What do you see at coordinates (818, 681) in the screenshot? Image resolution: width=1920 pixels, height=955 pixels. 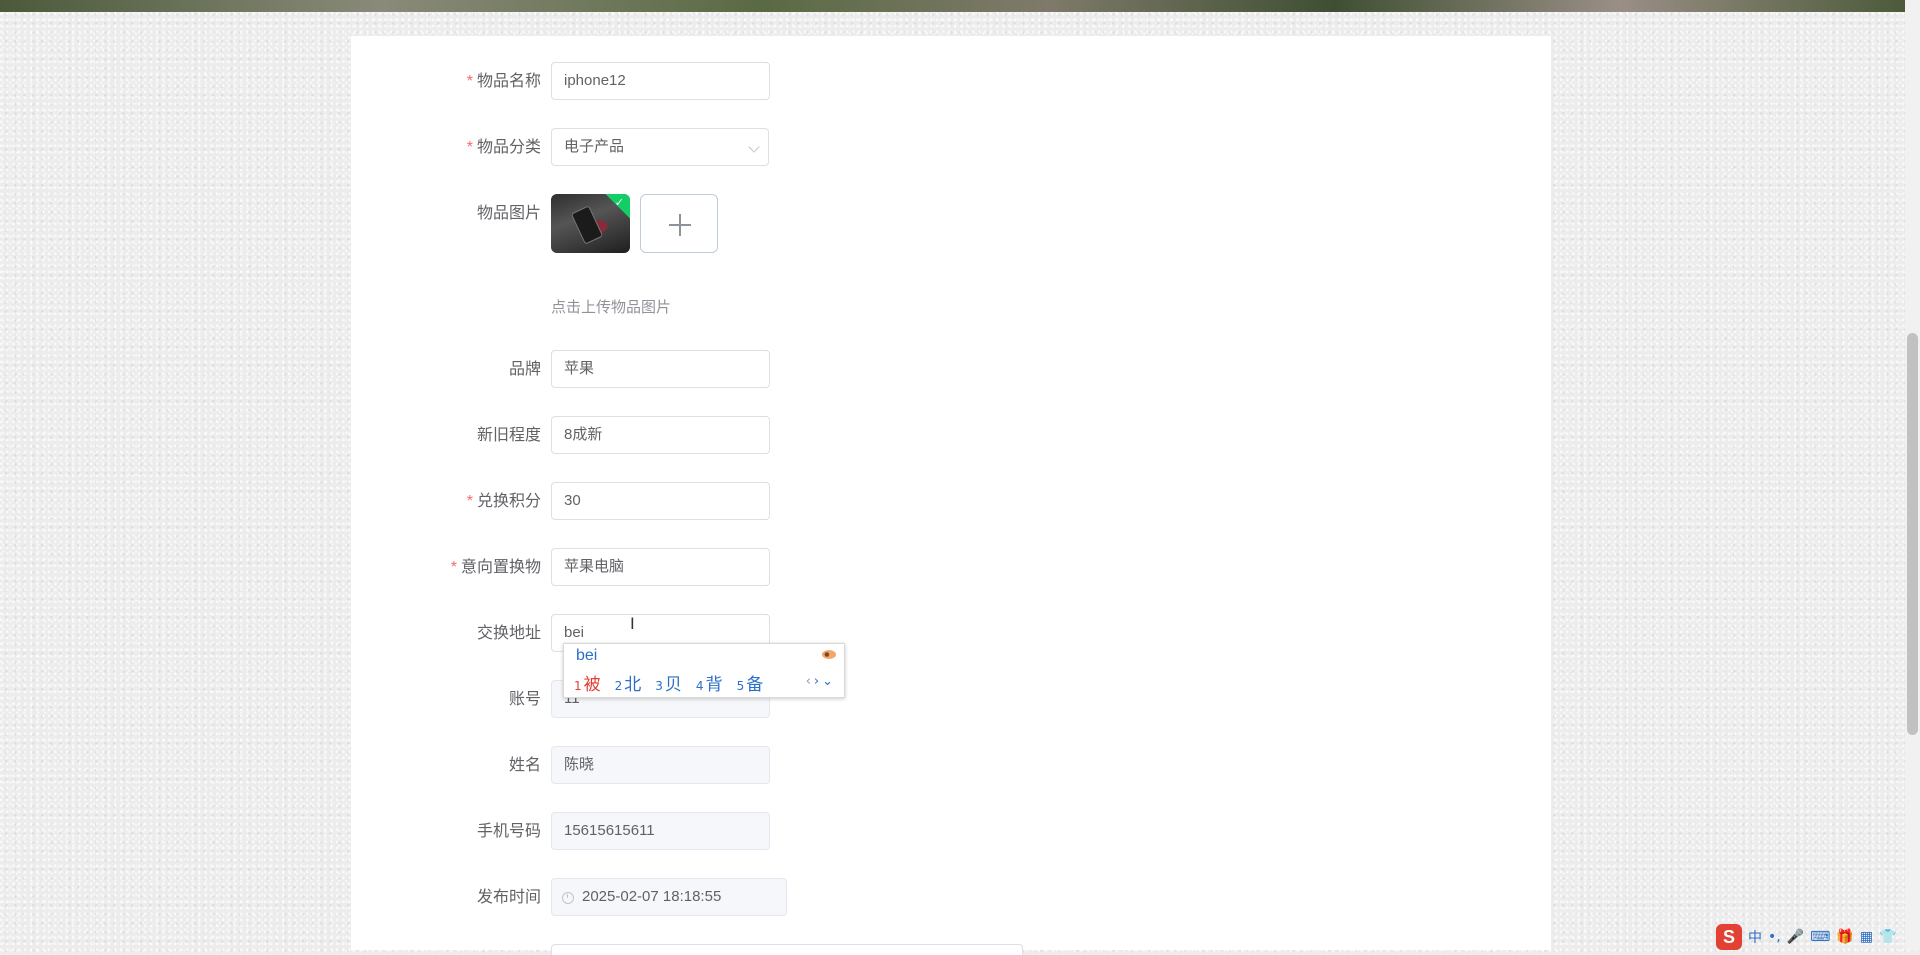 I see `chevron-right-icon: ›` at bounding box center [818, 681].